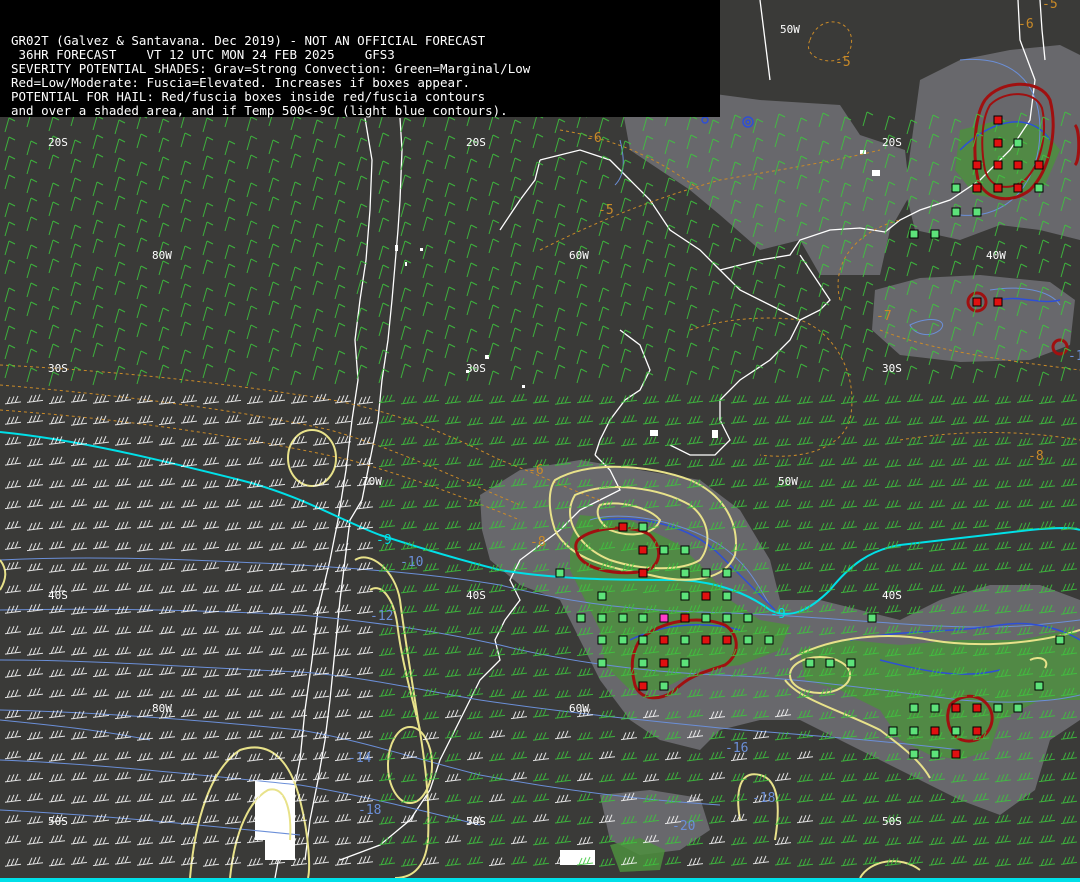  Describe the element at coordinates (384, 540) in the screenshot. I see `contour-label: -9` at that location.